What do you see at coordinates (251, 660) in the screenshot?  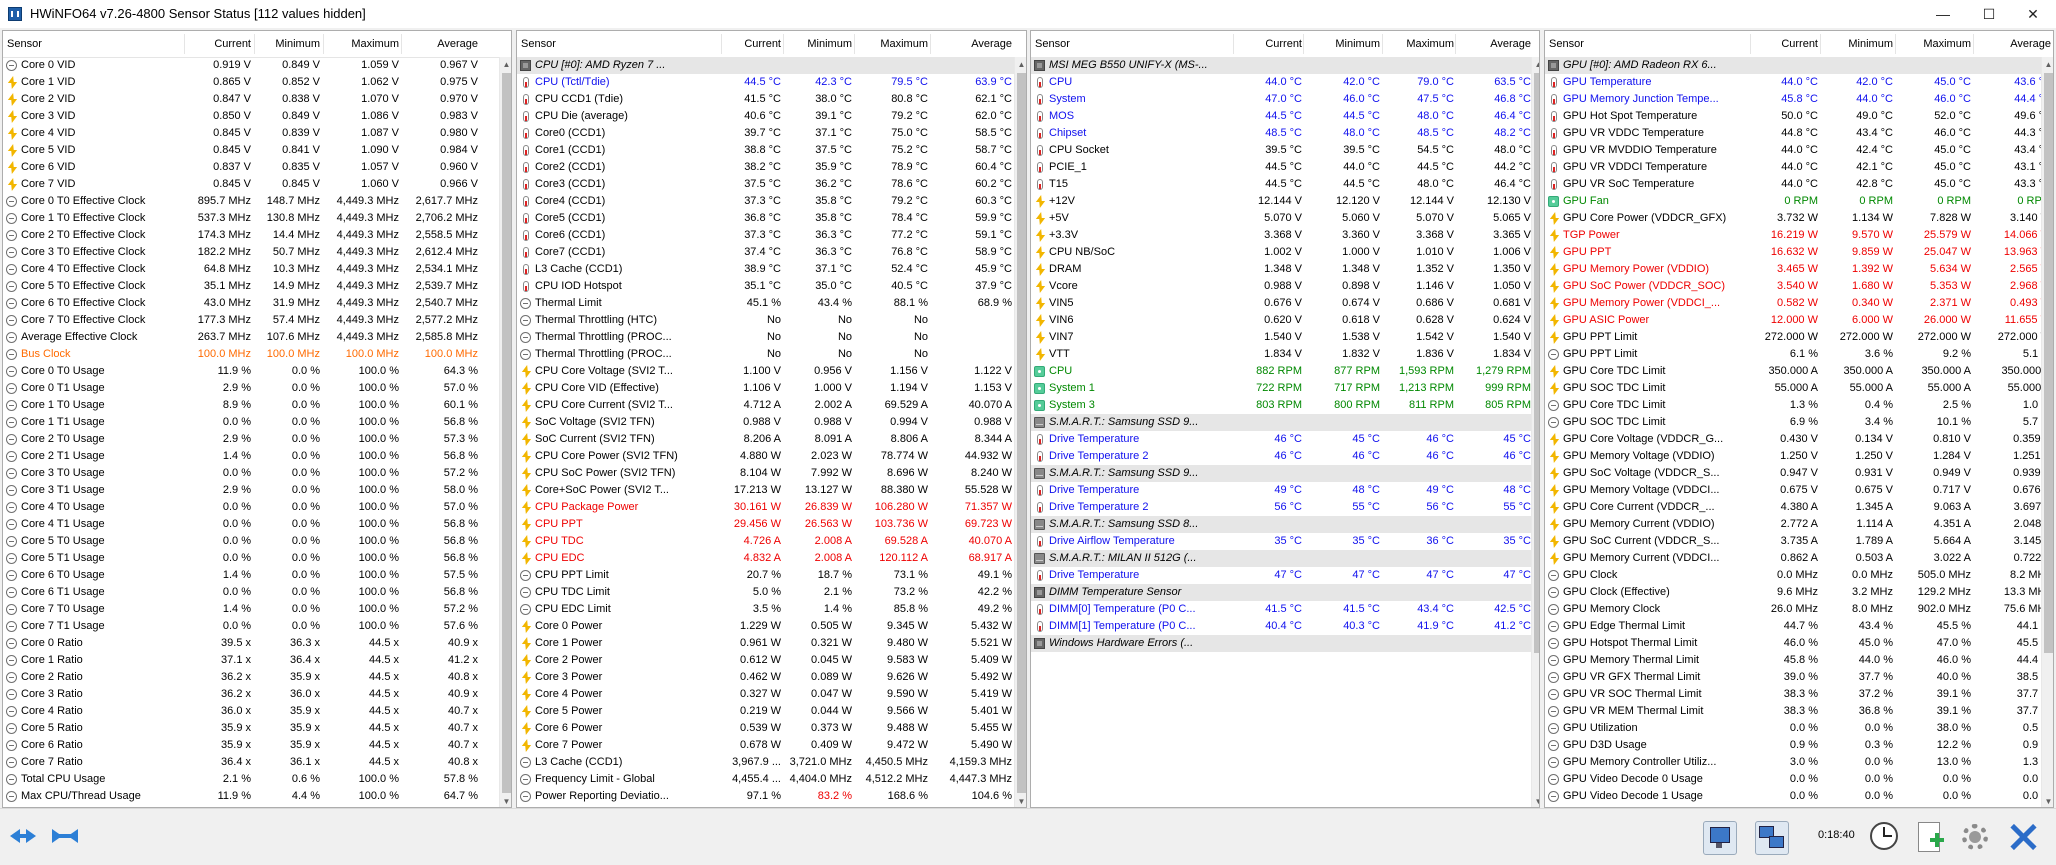 I see `sensor-row: Core 1 Ratio 37.1 x 36.4 x 44.5 x 41.2 x` at bounding box center [251, 660].